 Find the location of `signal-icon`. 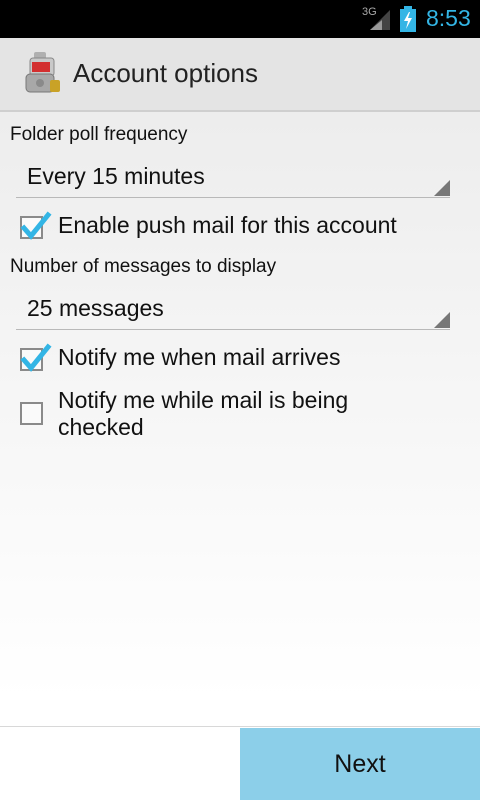

signal-icon is located at coordinates (380, 21).